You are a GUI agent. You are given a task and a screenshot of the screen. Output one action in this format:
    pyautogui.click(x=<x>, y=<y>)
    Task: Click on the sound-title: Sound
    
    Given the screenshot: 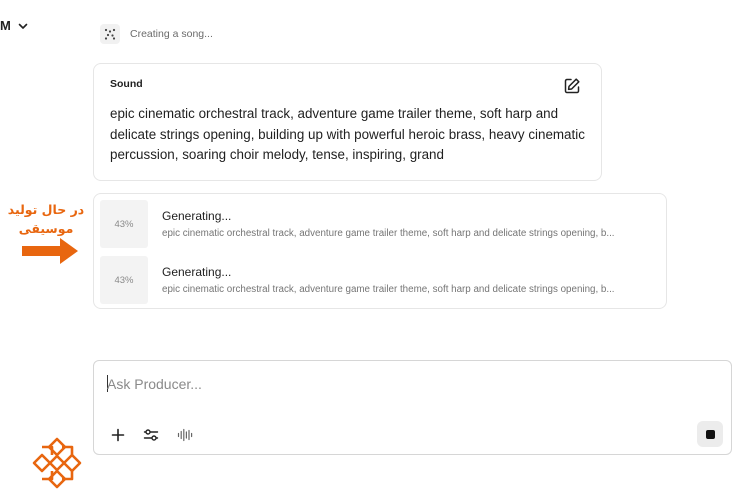 What is the action you would take?
    pyautogui.click(x=126, y=84)
    